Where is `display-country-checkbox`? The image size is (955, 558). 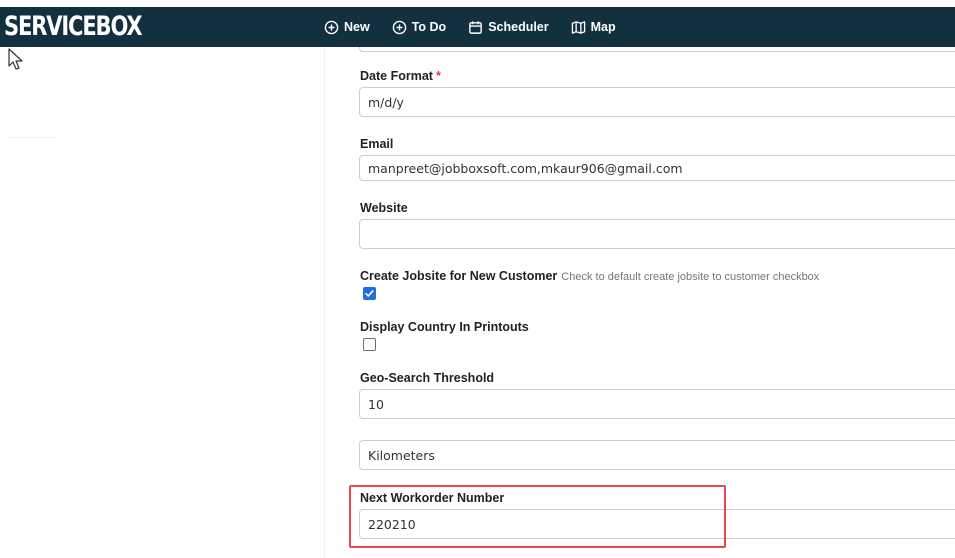
display-country-checkbox is located at coordinates (369, 344).